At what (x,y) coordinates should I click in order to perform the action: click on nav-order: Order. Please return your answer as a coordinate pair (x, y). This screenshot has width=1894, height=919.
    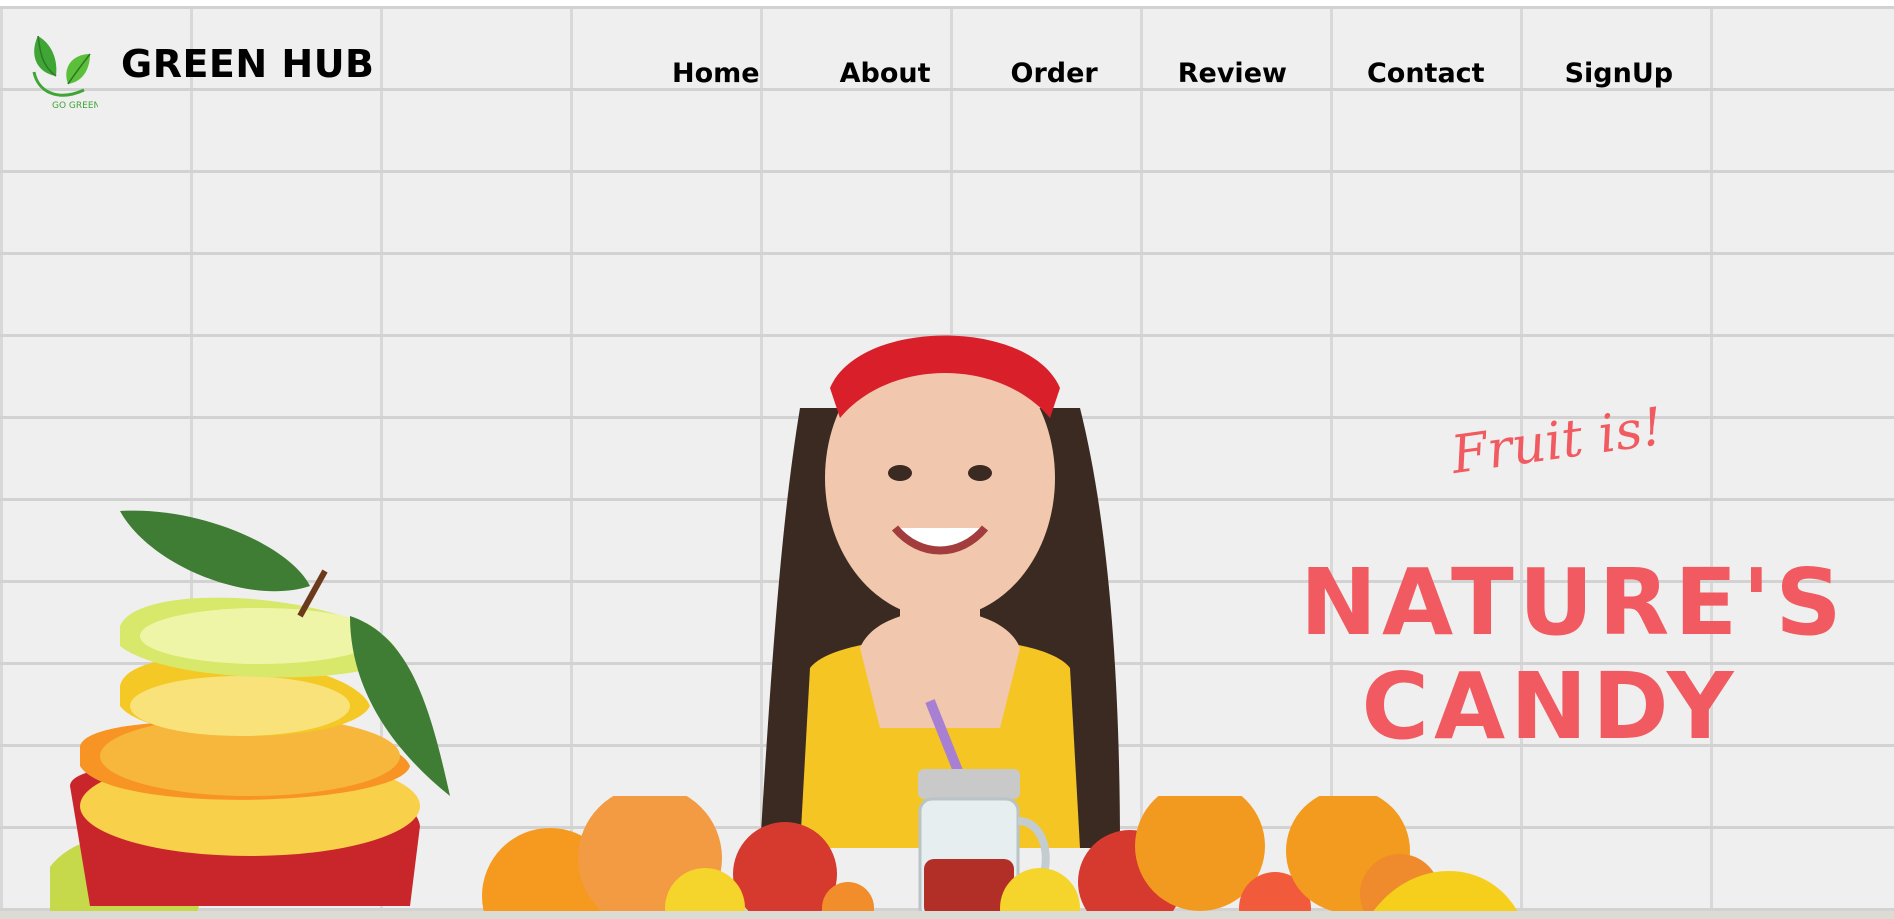
    Looking at the image, I should click on (1054, 73).